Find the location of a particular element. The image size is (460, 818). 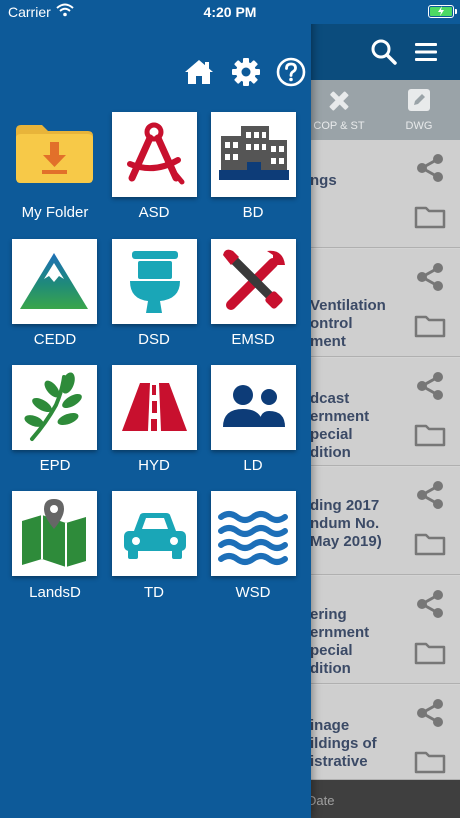

tile-label: BD is located at coordinates (253, 212).